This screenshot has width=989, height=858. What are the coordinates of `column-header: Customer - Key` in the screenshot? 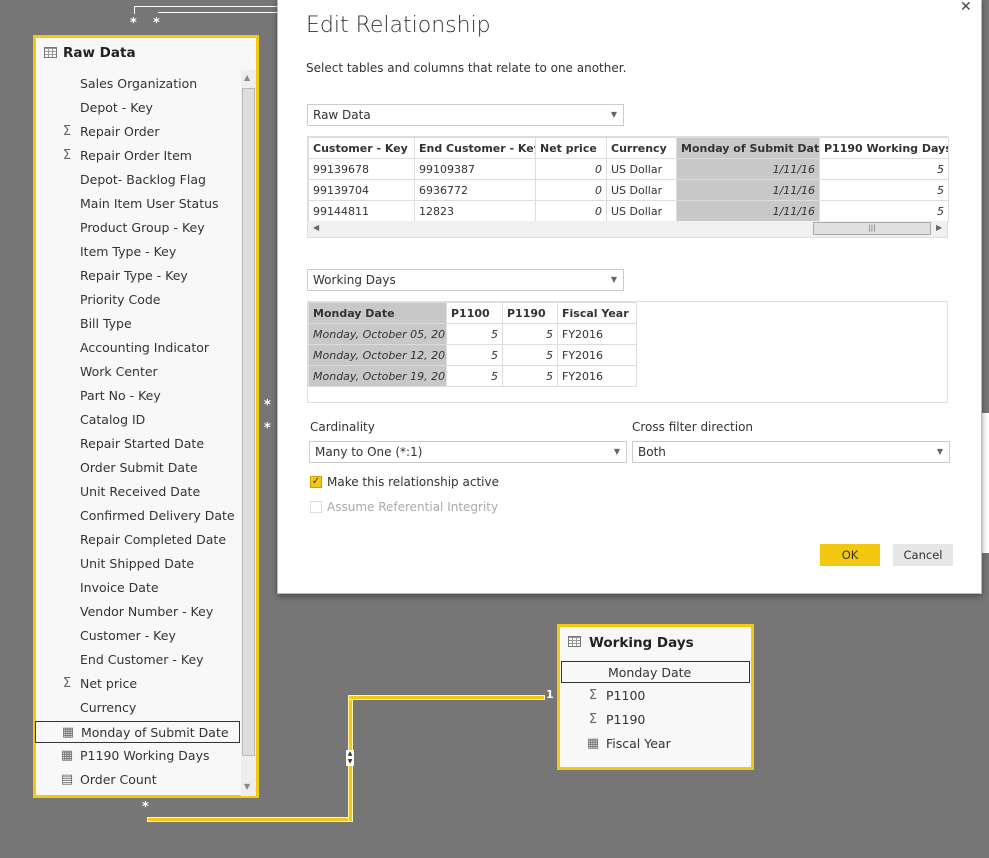 It's located at (361, 148).